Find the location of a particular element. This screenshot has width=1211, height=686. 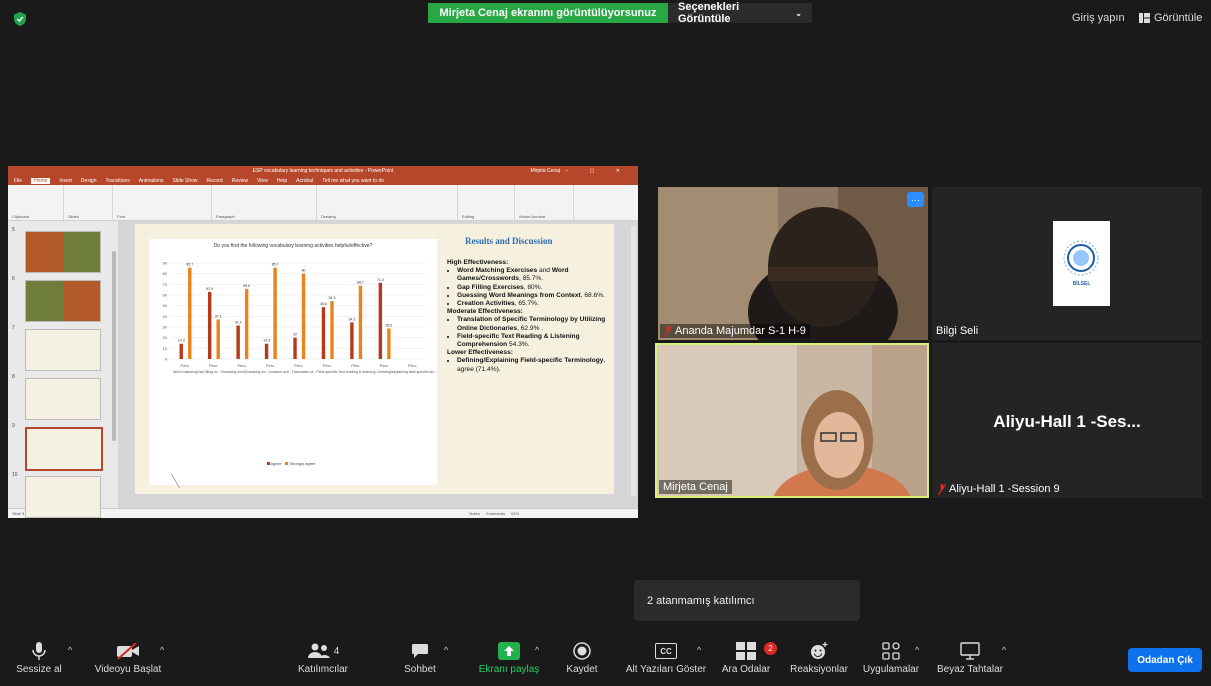

sharing-status-text: Mirjeta Cenaj ekranını görüntülüyorsunuz is located at coordinates (548, 13).